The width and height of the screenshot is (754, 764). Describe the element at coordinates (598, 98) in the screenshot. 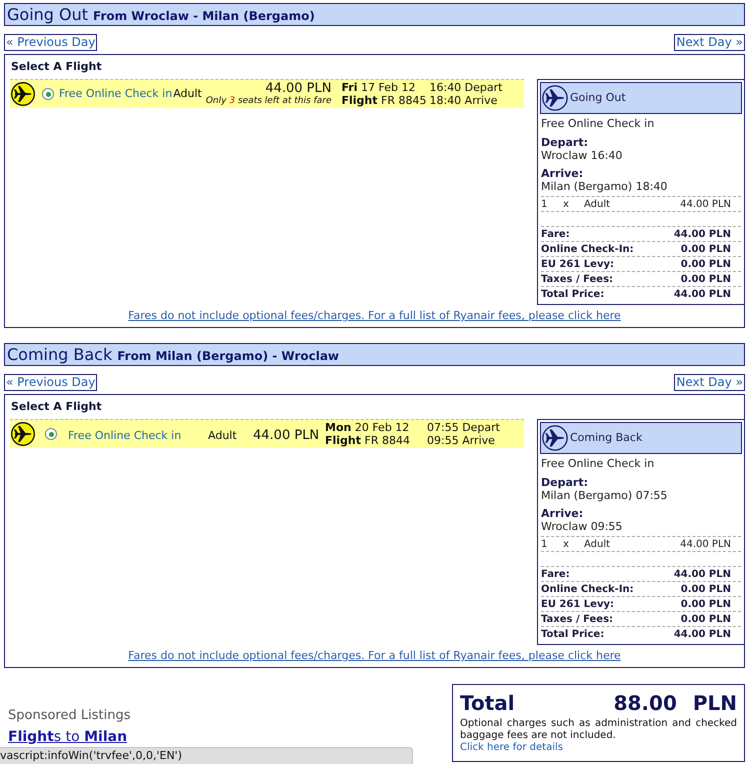

I see `summary-title: Going Out` at that location.